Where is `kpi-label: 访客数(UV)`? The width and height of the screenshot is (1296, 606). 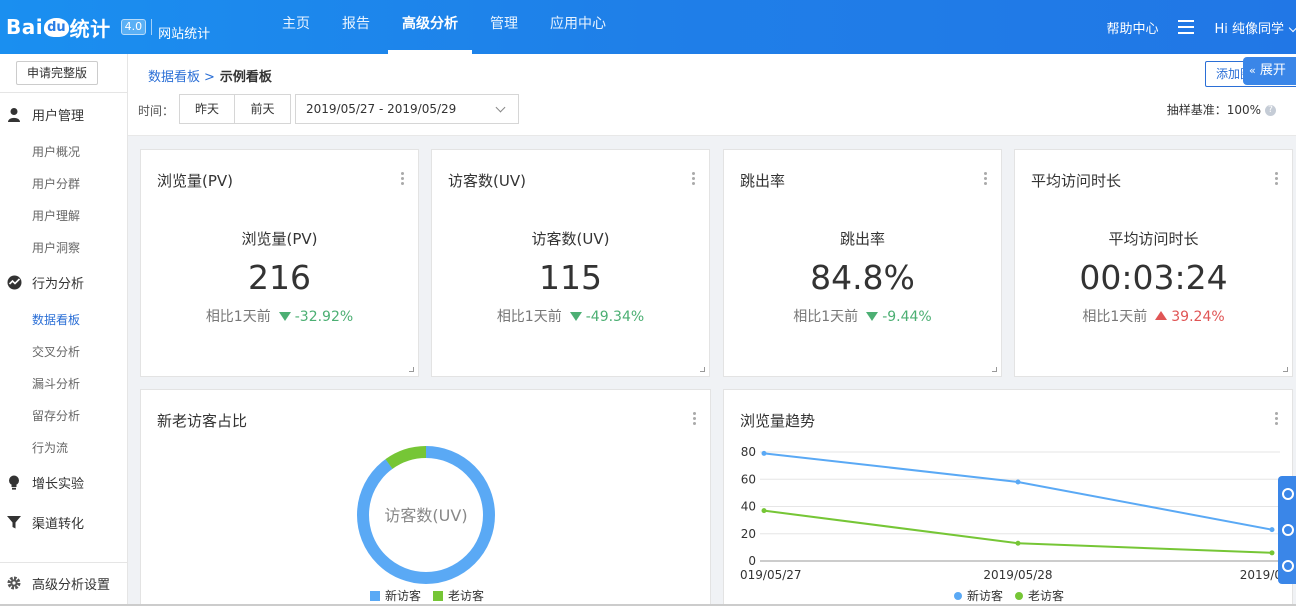 kpi-label: 访客数(UV) is located at coordinates (570, 239).